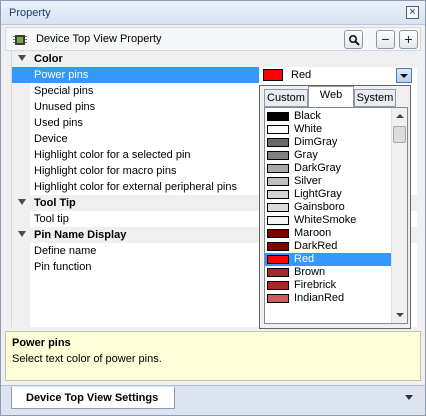 The height and width of the screenshot is (416, 426). What do you see at coordinates (319, 298) in the screenshot?
I see `color-name: IndianRed` at bounding box center [319, 298].